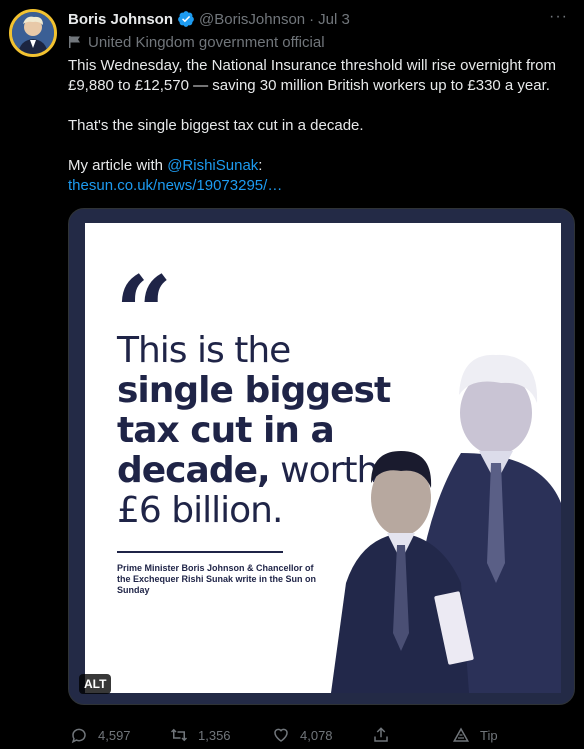 This screenshot has width=584, height=749. What do you see at coordinates (200, 552) in the screenshot?
I see `caption-divider` at bounding box center [200, 552].